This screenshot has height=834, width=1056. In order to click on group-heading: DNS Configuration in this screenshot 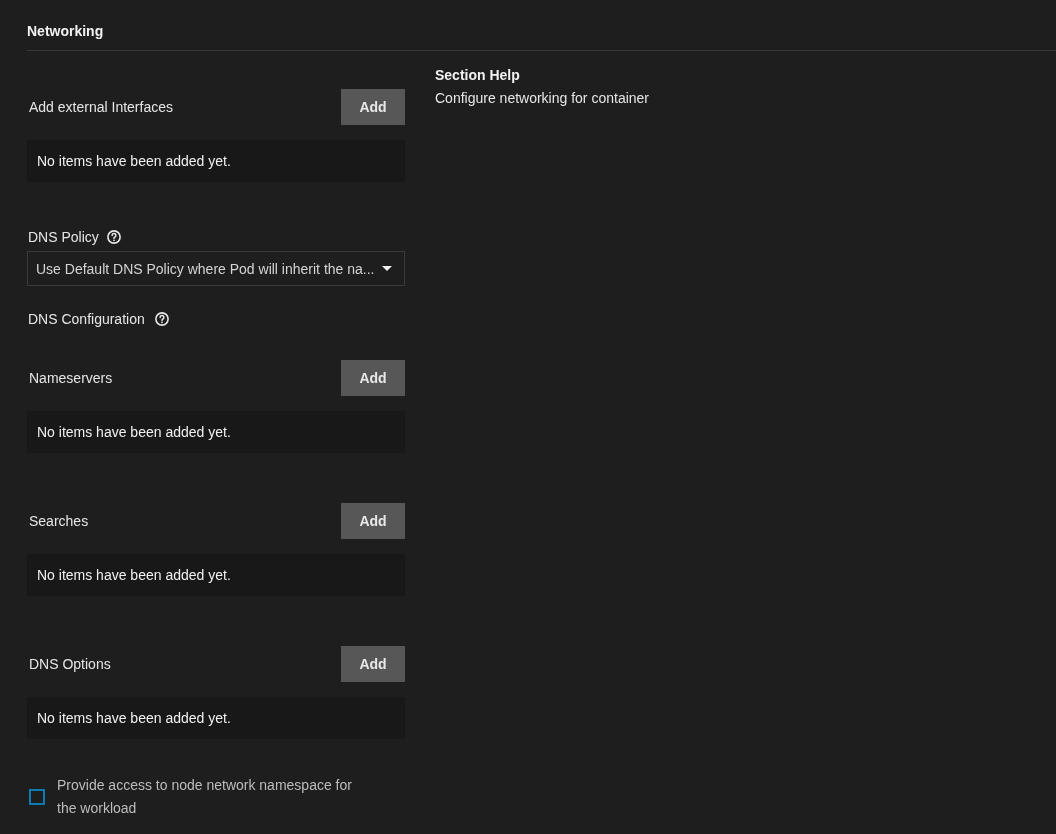, I will do `click(86, 319)`.